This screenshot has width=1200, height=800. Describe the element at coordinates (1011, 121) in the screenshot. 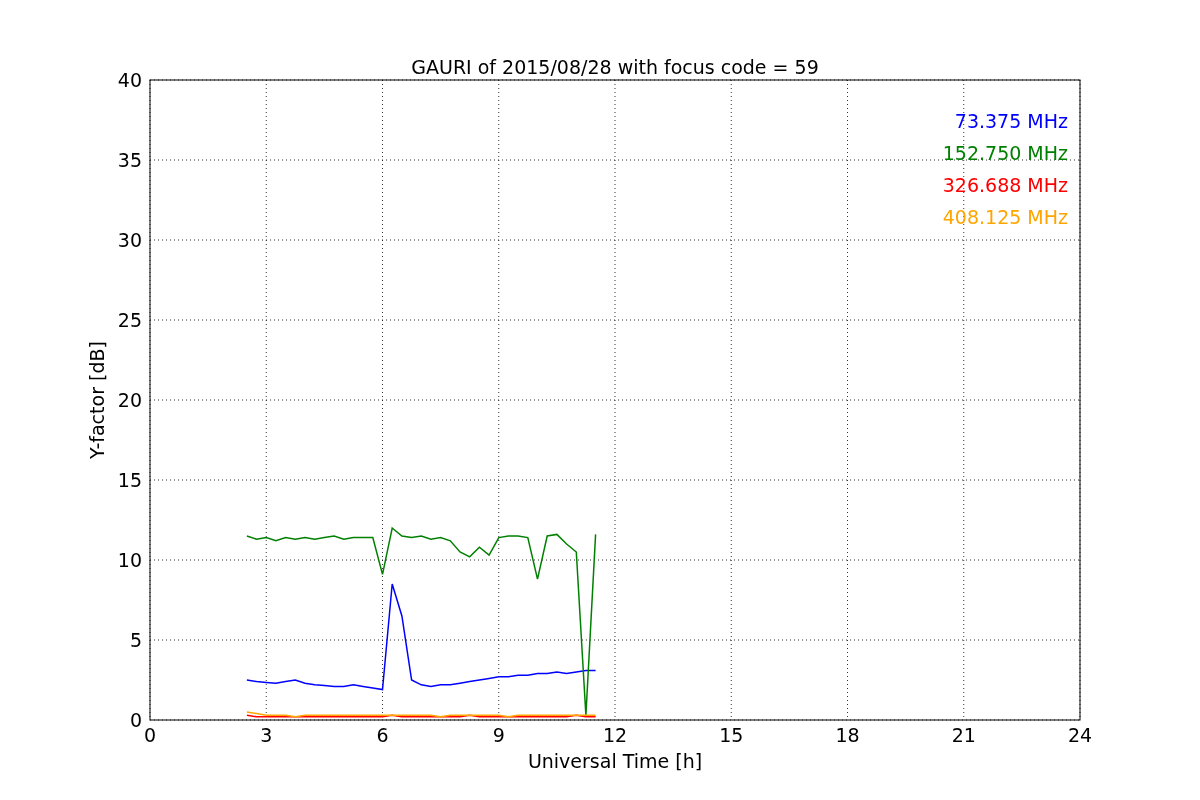

I see `legend-label: 73.375 MHz` at that location.